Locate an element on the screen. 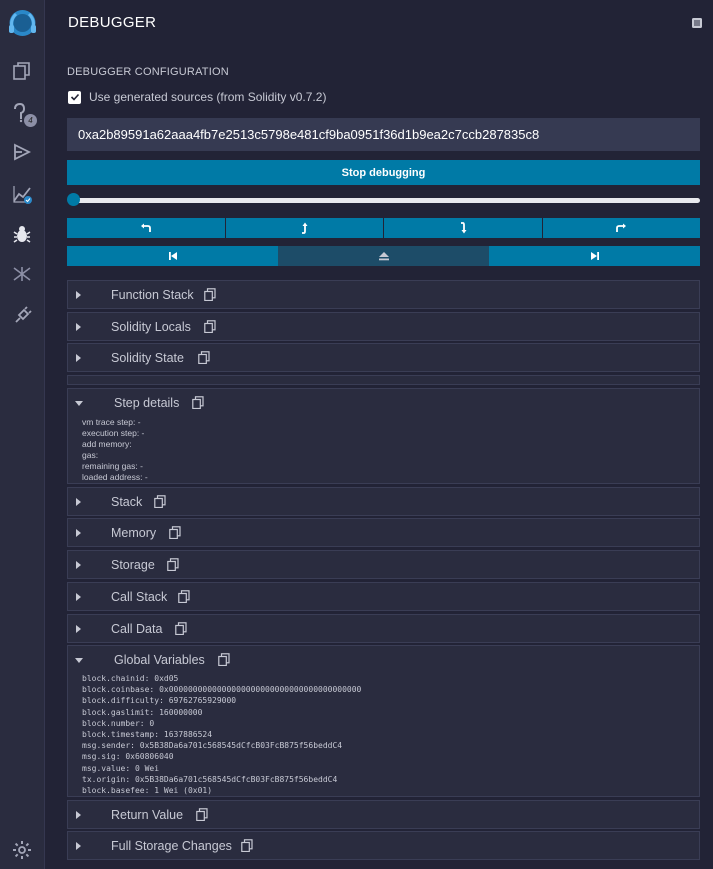 The width and height of the screenshot is (713, 869). step-detail-item: add memory: is located at coordinates (107, 444).